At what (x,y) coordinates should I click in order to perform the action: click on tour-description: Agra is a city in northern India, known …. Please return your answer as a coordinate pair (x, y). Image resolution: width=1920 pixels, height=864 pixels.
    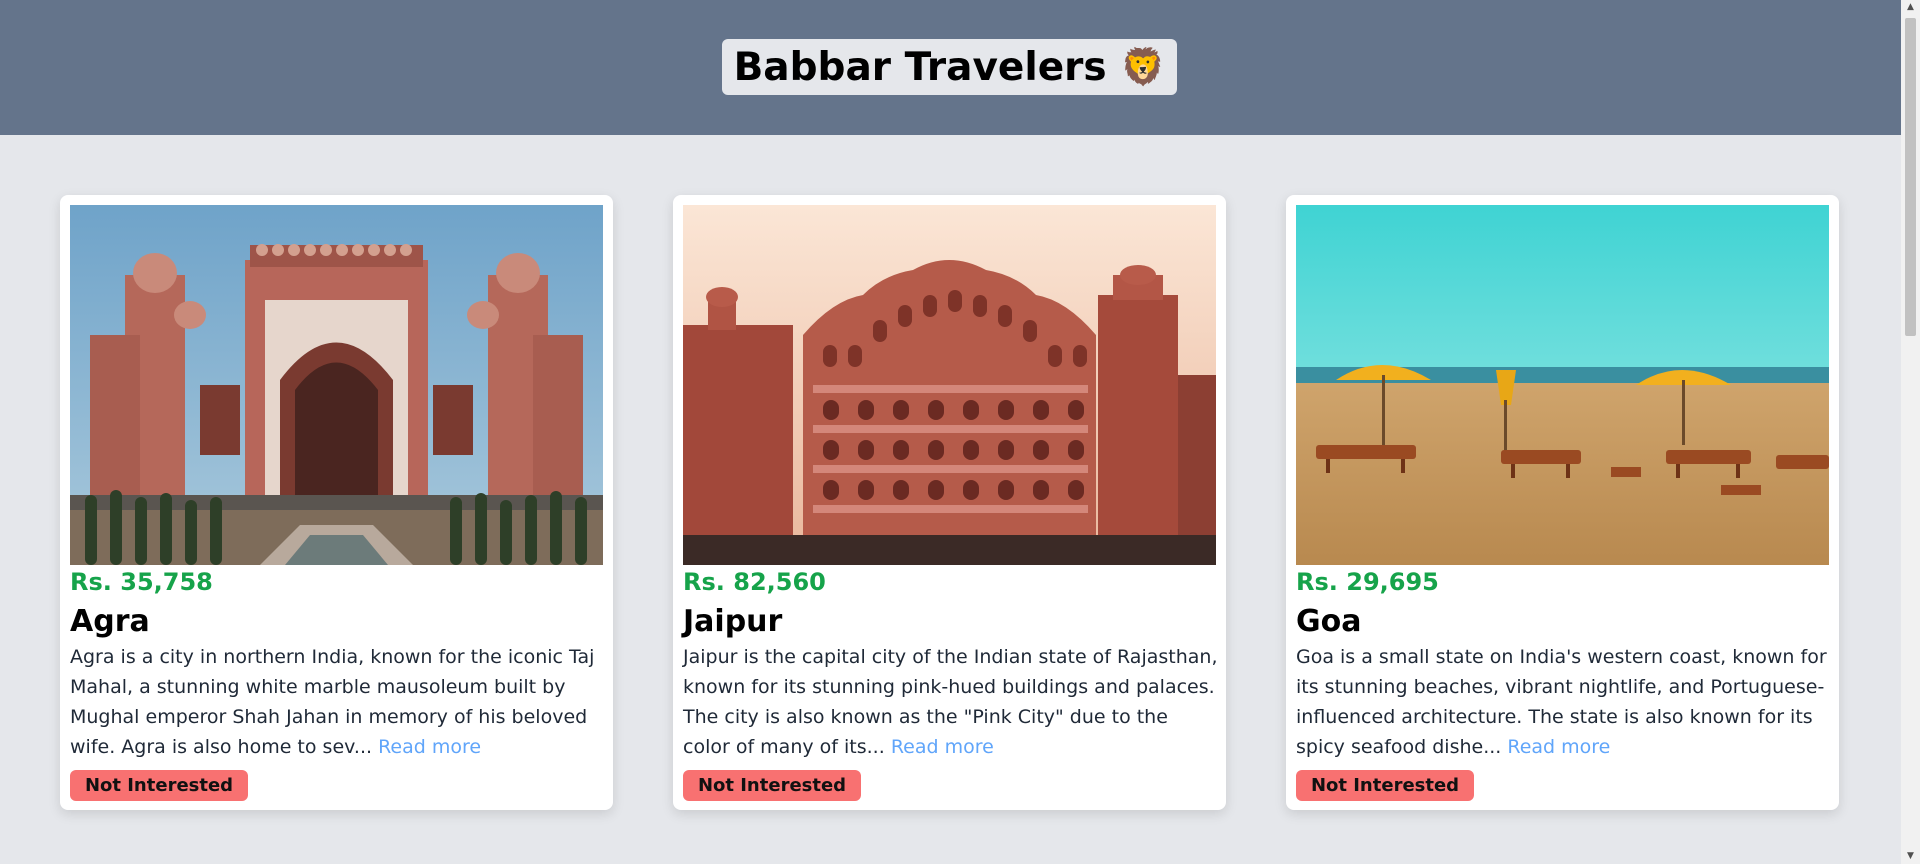
    Looking at the image, I should click on (338, 702).